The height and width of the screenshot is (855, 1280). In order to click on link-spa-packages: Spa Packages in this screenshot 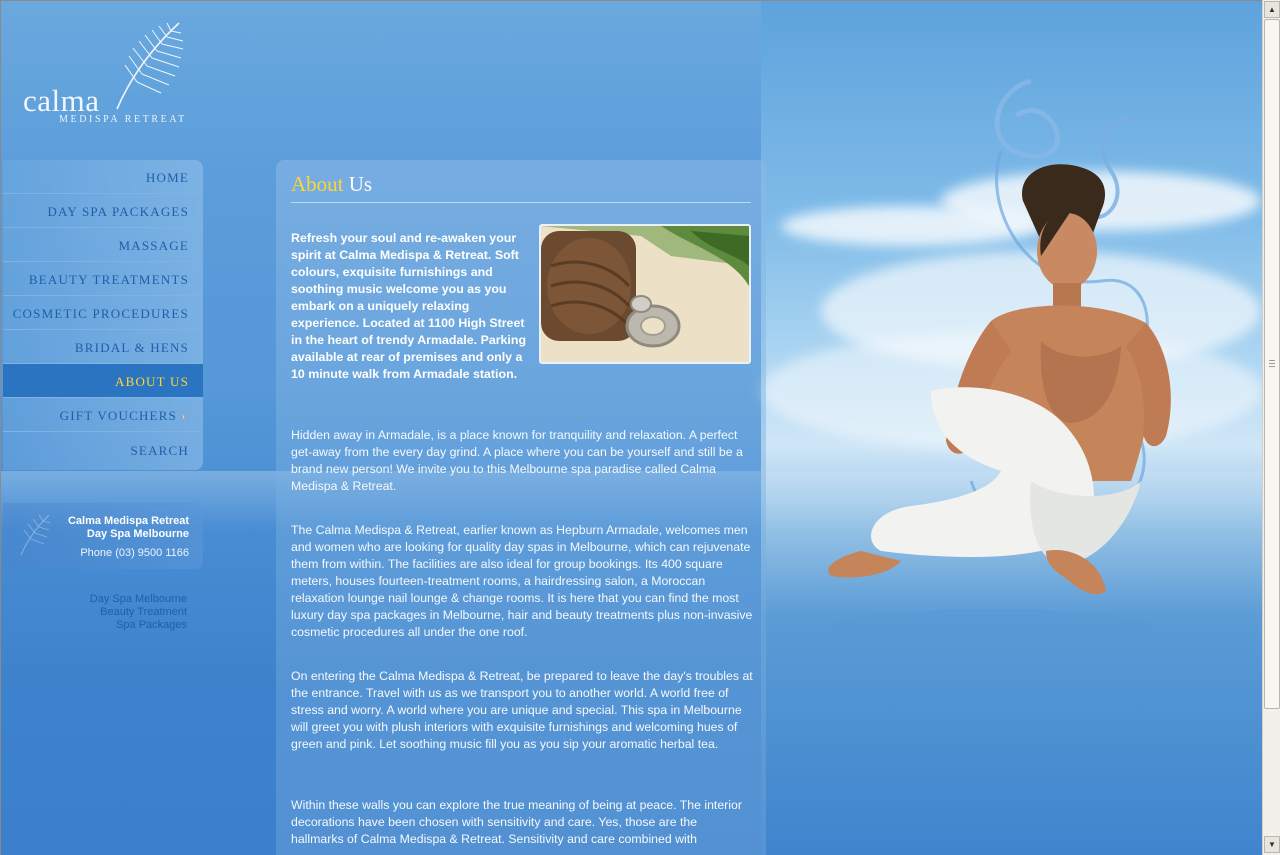, I will do `click(95, 625)`.